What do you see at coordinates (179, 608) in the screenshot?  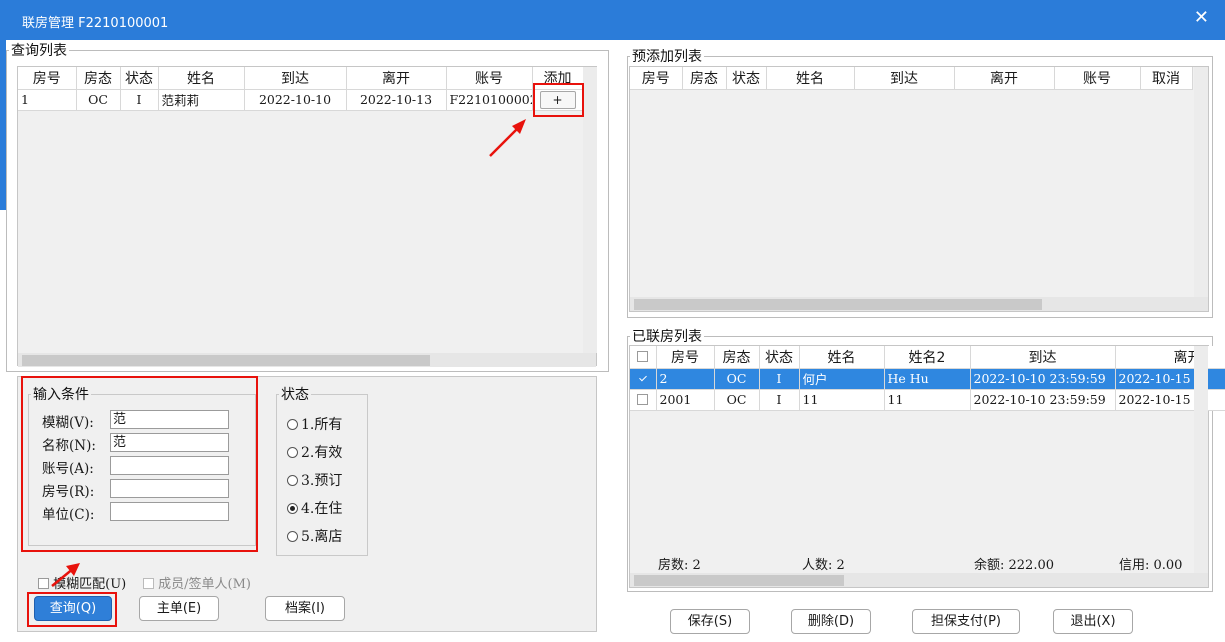 I see `master-button: 主单(E)` at bounding box center [179, 608].